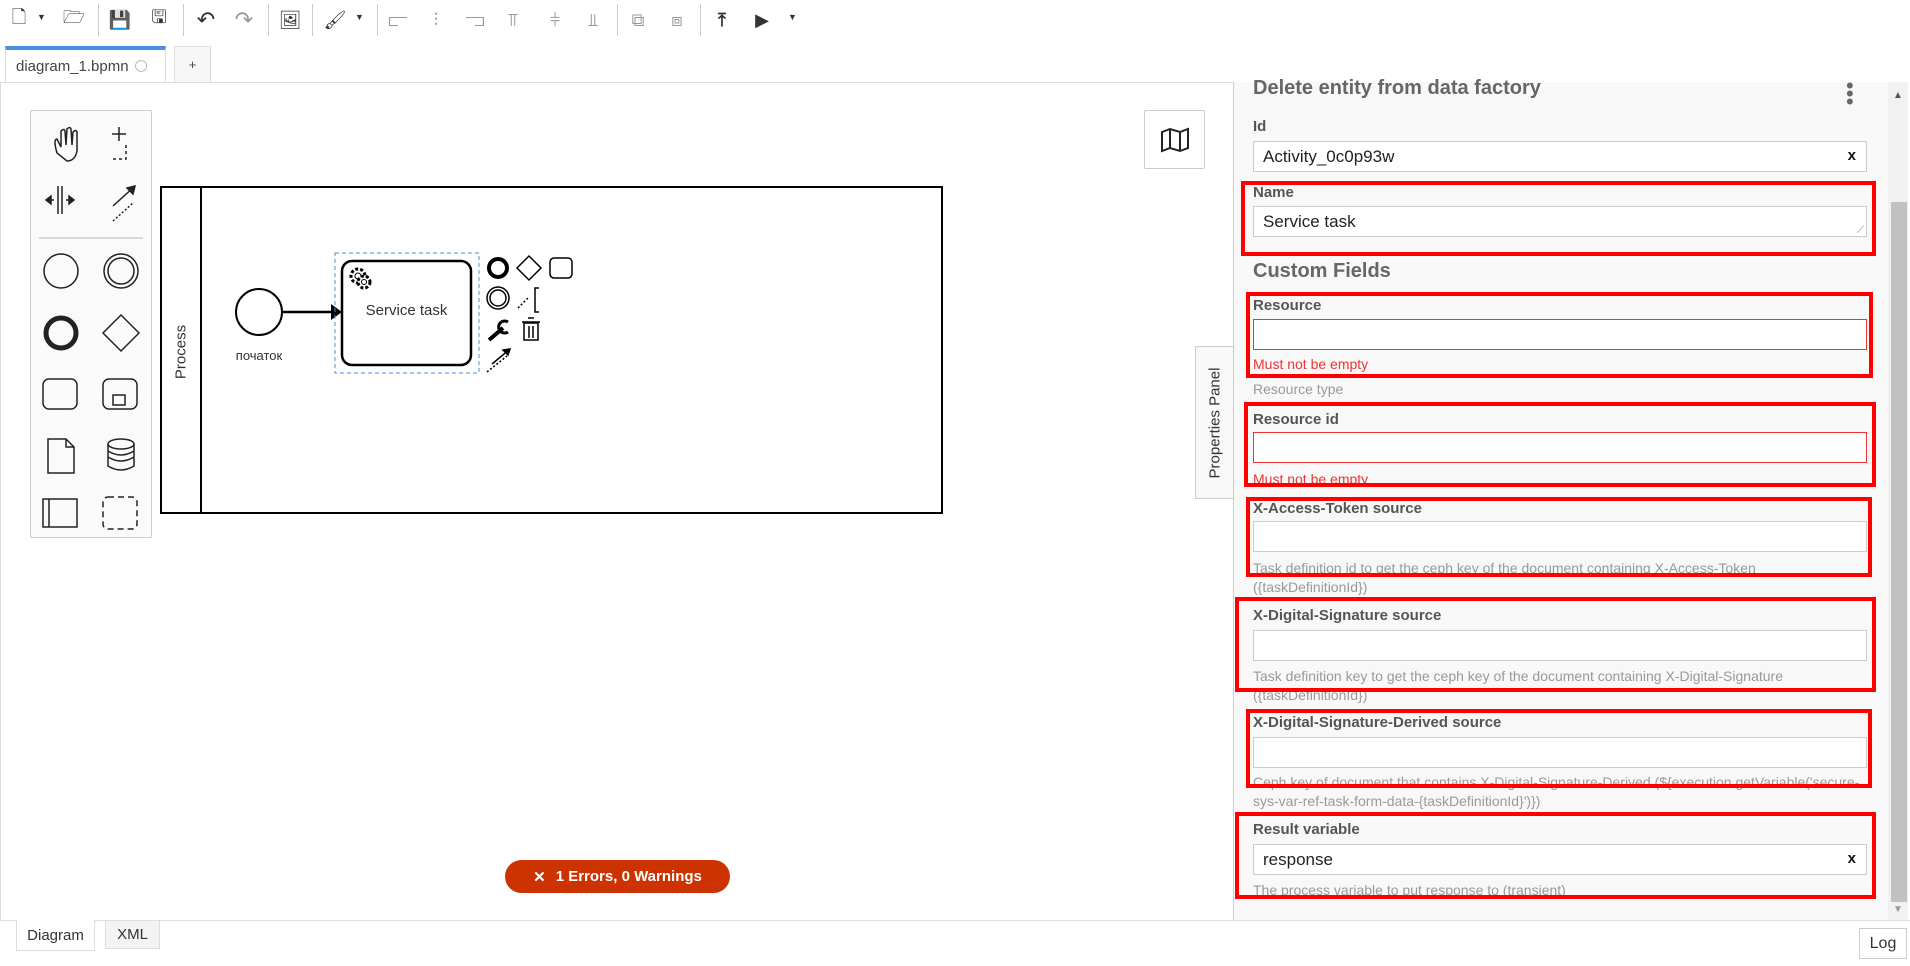  Describe the element at coordinates (1260, 126) in the screenshot. I see `id-label: Id` at that location.